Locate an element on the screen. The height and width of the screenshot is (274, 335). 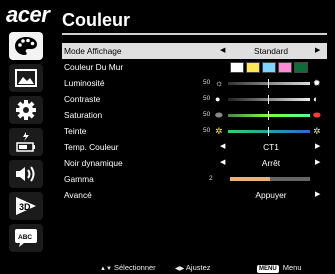
row-contraste: Contraste 50 ● ◐ is located at coordinates (194, 99).